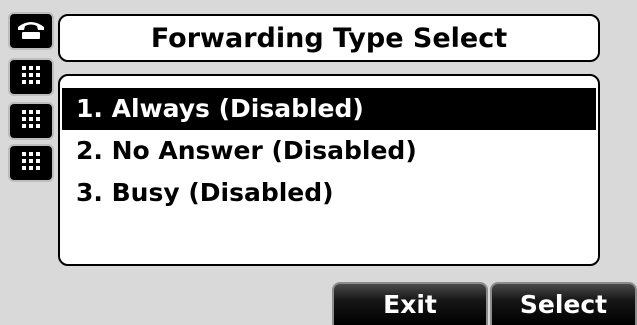  What do you see at coordinates (318, 303) in the screenshot?
I see `softkey-bar: Exit Select` at bounding box center [318, 303].